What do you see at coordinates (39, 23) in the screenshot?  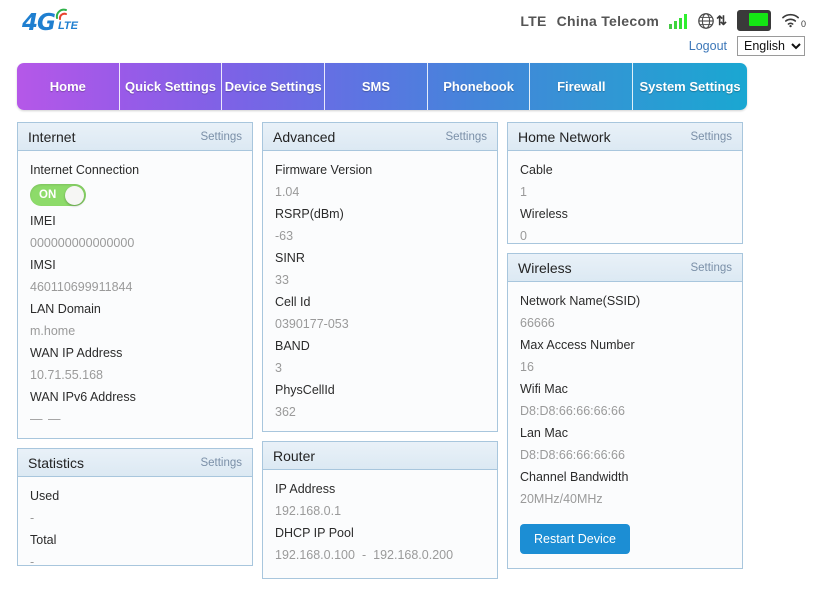 I see `logo-text-4g: 4G` at bounding box center [39, 23].